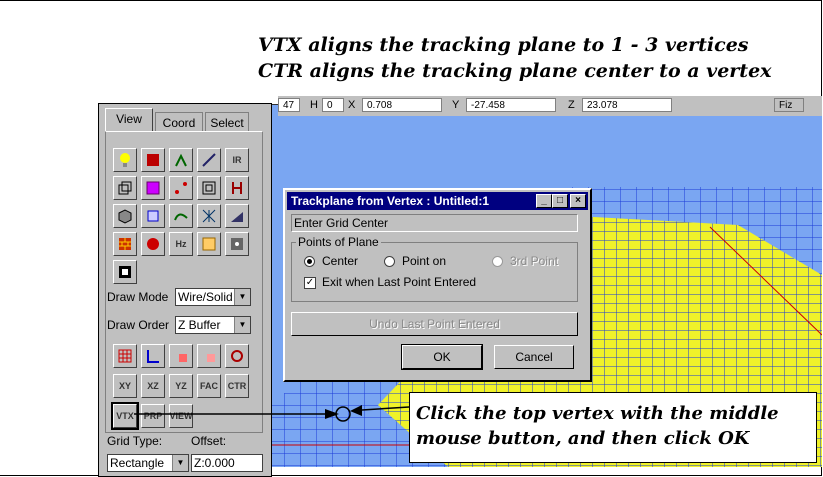  What do you see at coordinates (583, 438) in the screenshot?
I see `callout-line-2: mouse button, and then click OK` at bounding box center [583, 438].